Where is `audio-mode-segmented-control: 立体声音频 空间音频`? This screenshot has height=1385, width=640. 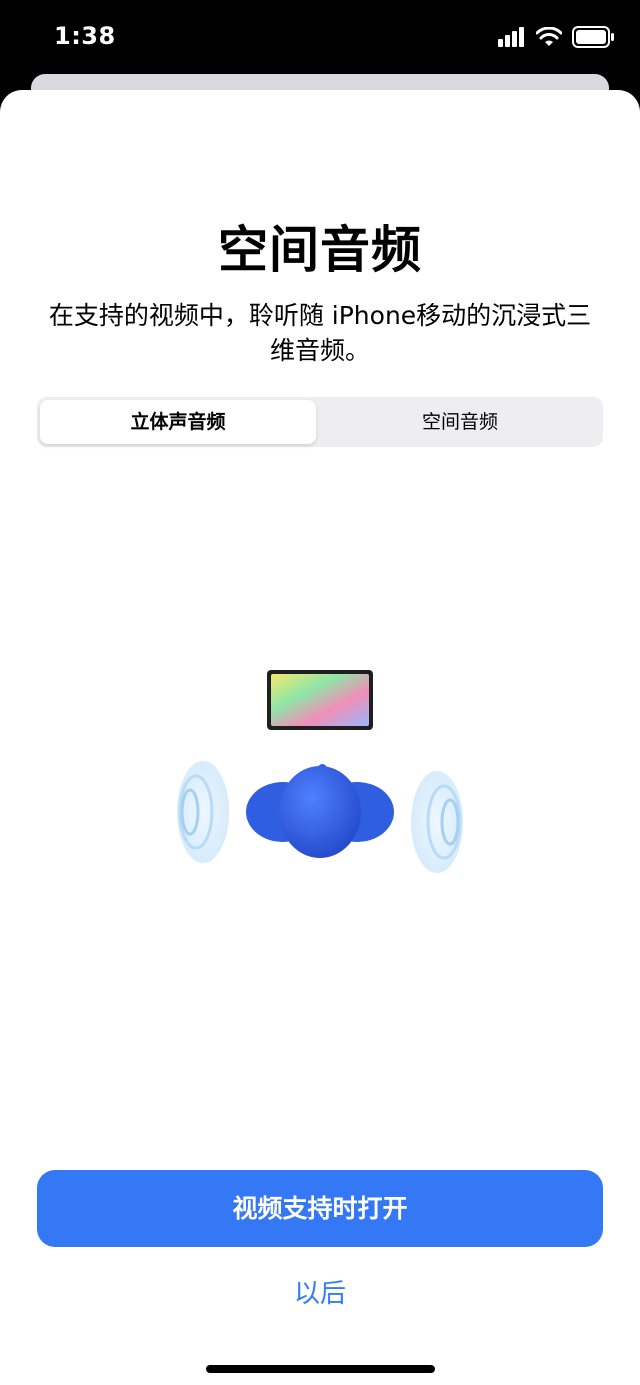 audio-mode-segmented-control: 立体声音频 空间音频 is located at coordinates (320, 422).